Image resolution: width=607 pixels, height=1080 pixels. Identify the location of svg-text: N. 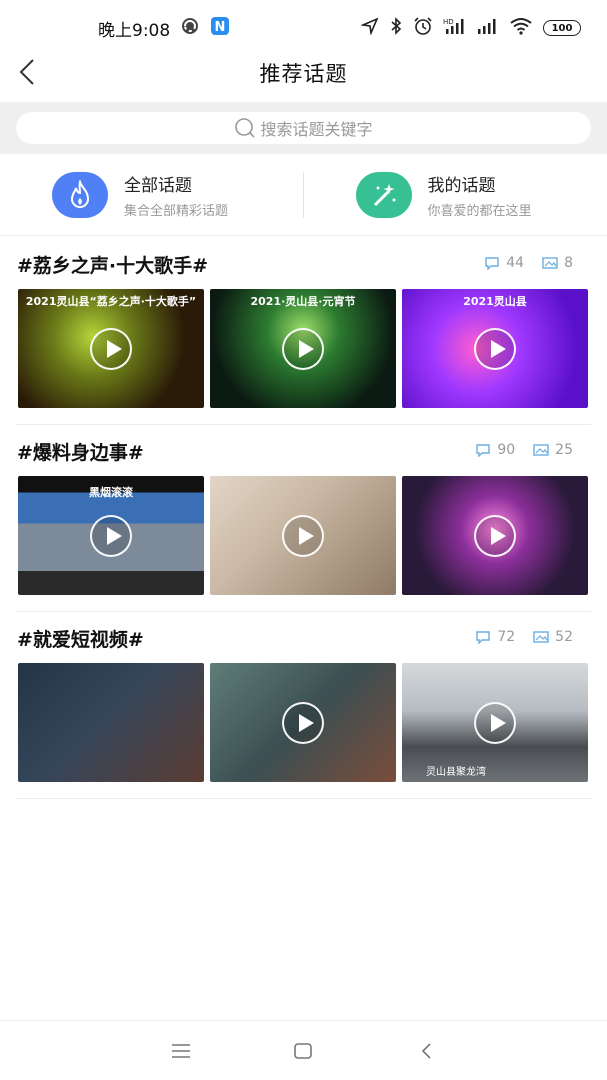
(220, 27).